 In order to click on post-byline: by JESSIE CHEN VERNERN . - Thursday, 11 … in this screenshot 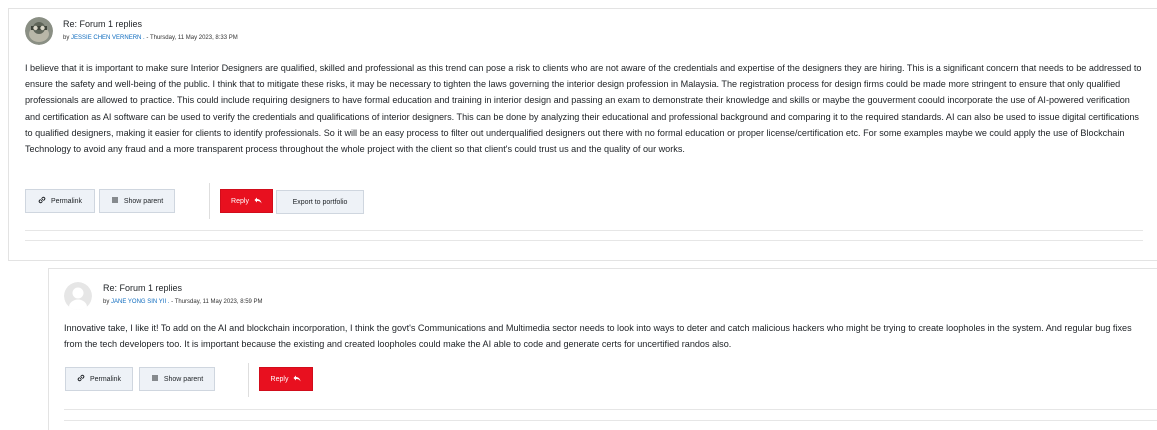, I will do `click(150, 38)`.